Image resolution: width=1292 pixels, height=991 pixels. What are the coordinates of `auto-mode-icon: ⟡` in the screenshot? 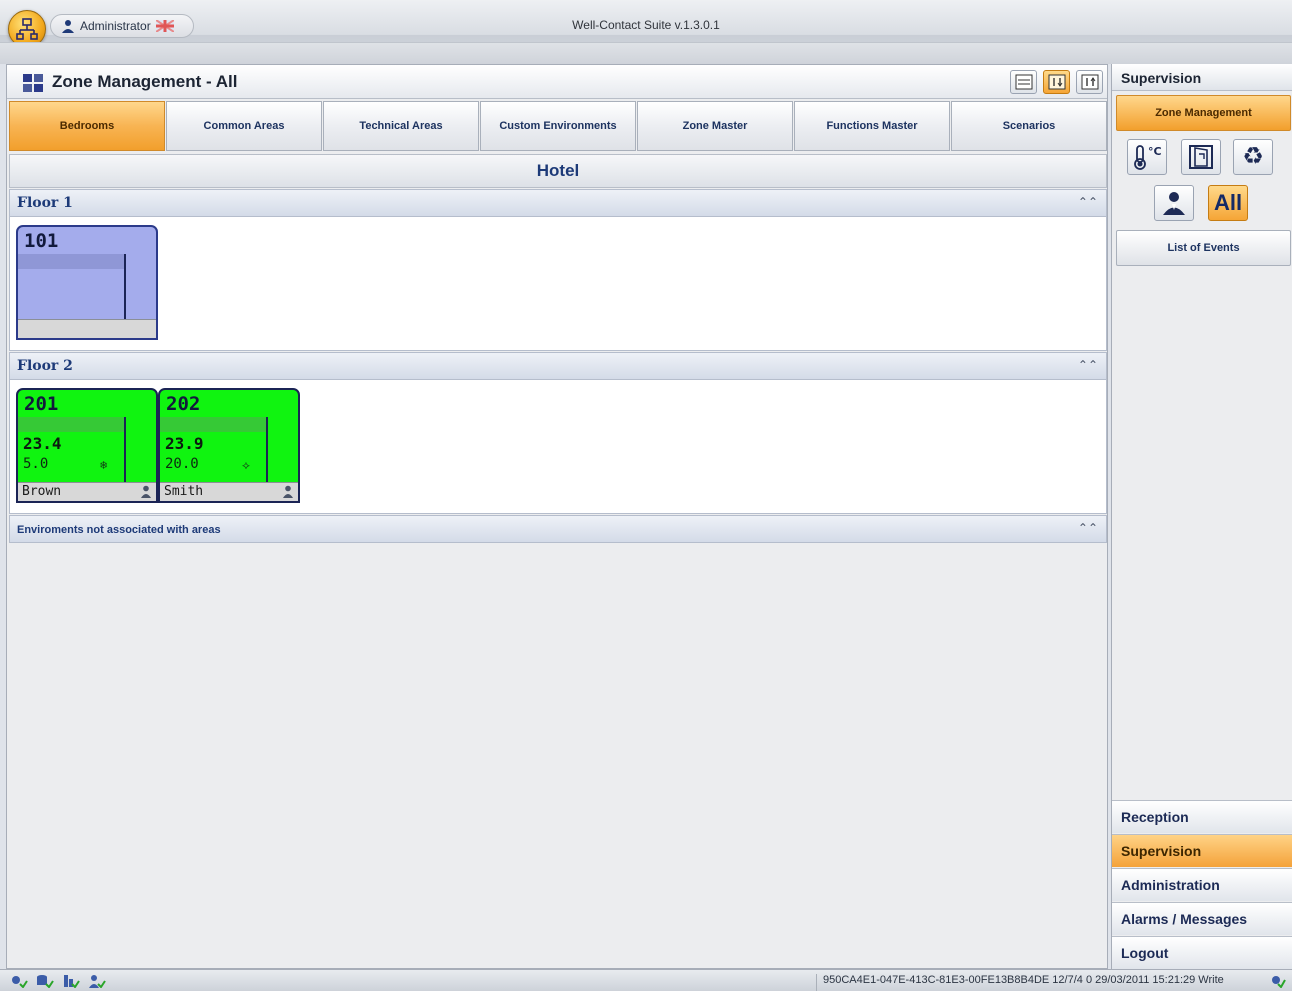 It's located at (246, 465).